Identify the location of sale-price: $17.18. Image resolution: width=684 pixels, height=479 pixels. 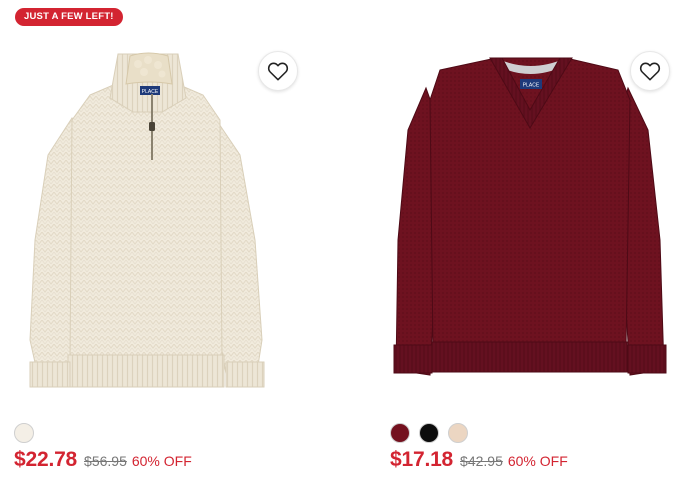
(422, 459).